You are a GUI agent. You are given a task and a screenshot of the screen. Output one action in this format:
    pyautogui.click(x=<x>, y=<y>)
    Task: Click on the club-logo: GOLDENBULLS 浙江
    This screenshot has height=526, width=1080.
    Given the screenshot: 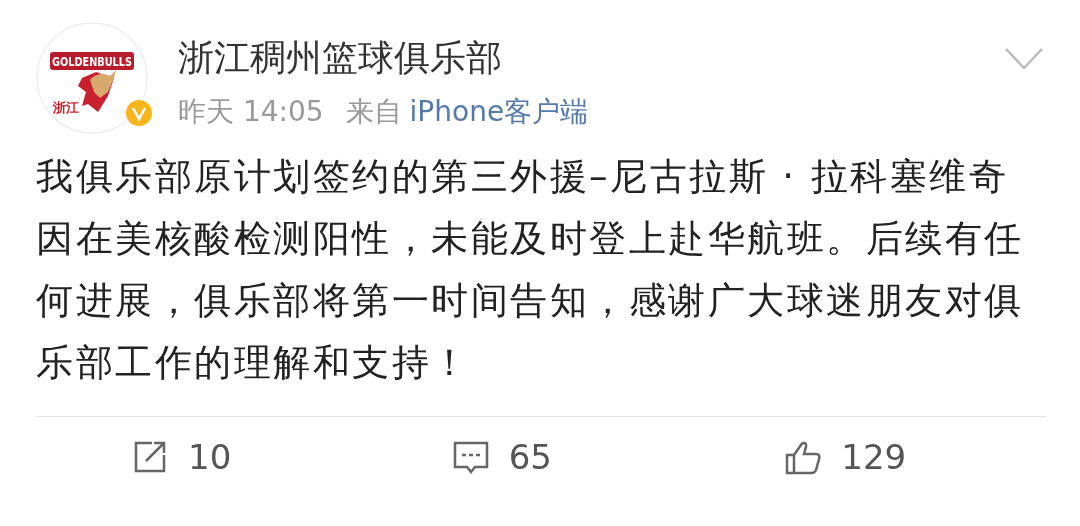 What is the action you would take?
    pyautogui.click(x=92, y=78)
    